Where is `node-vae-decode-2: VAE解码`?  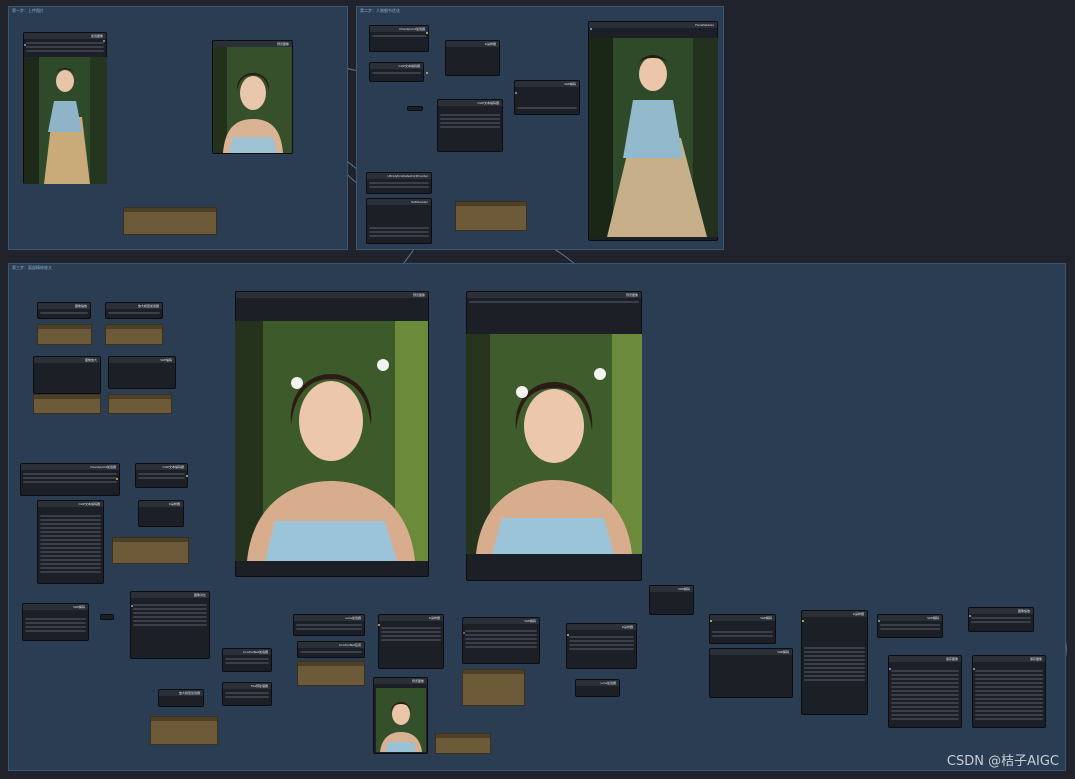
node-vae-decode-2: VAE解码 is located at coordinates (55, 622).